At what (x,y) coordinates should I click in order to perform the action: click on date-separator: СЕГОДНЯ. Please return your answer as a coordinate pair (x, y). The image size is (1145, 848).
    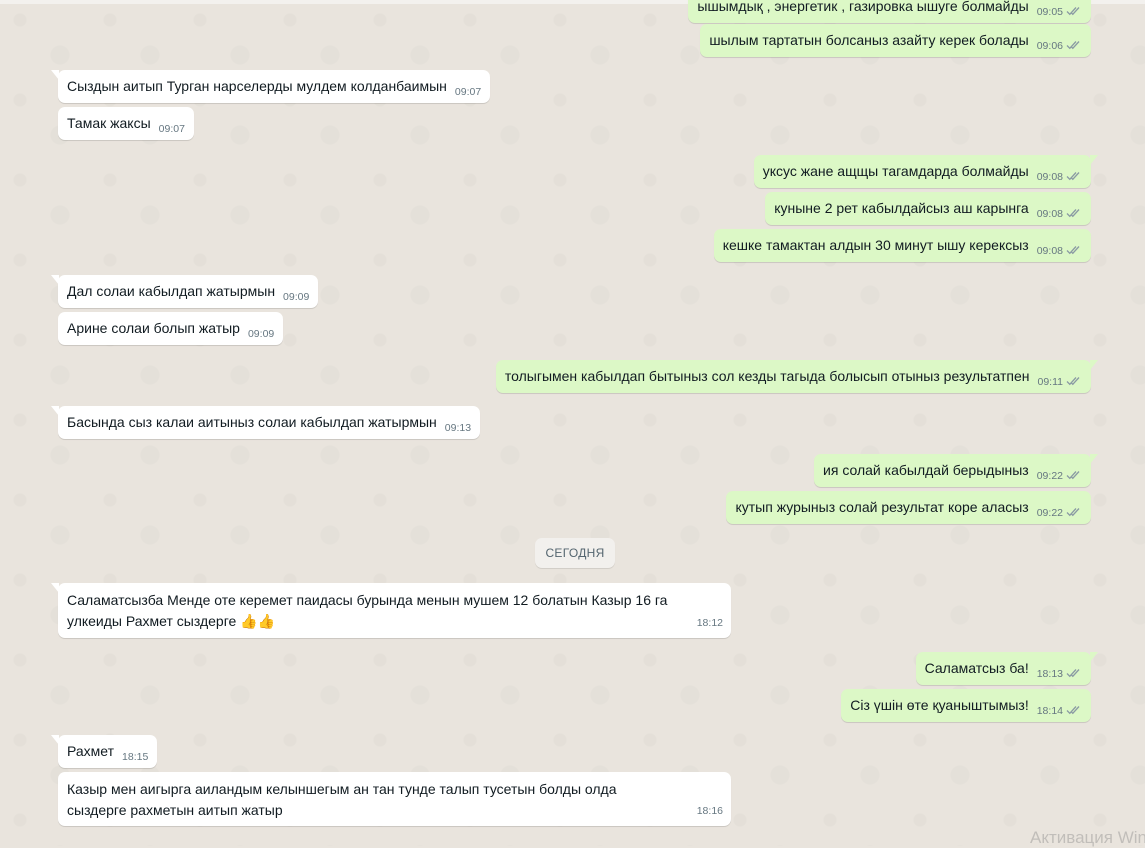
    Looking at the image, I should click on (575, 553).